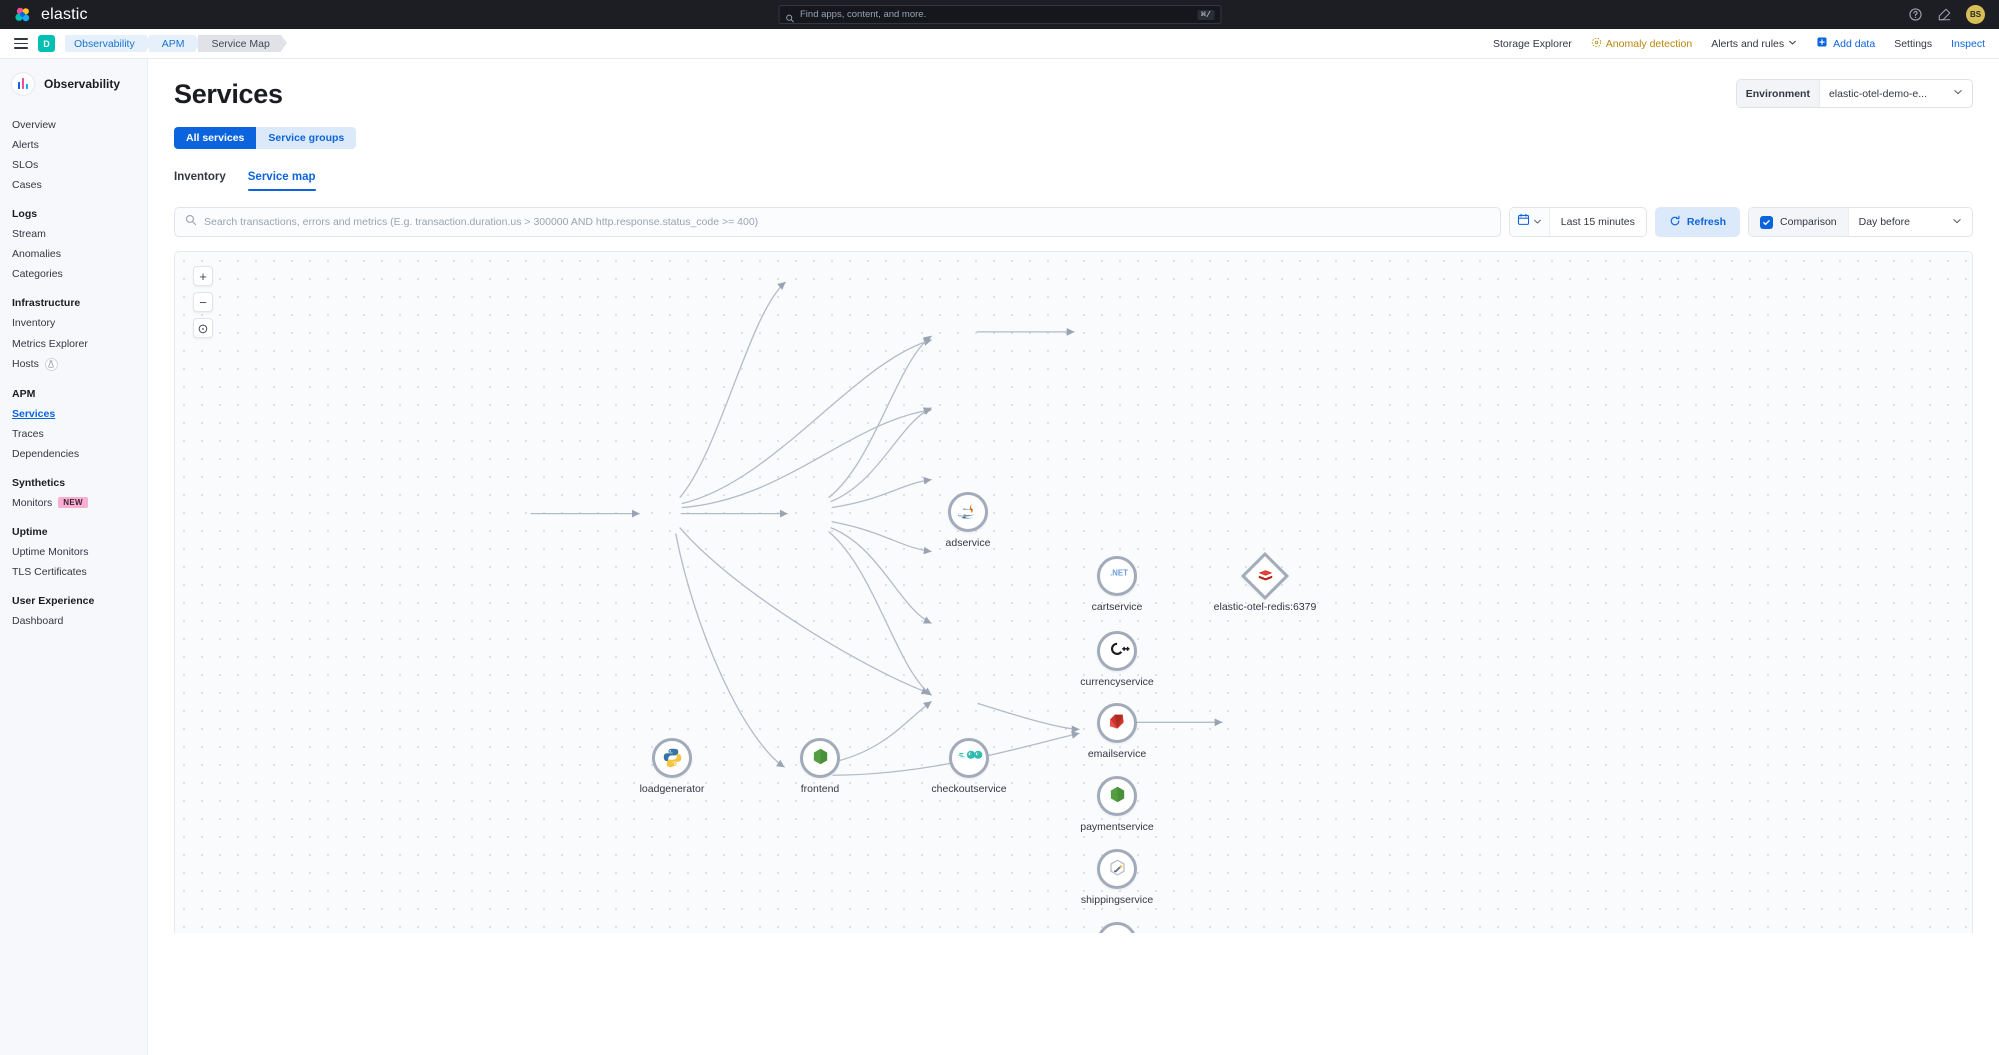 Image resolution: width=1999 pixels, height=1055 pixels. I want to click on service-node-elastic-otel-redis: elastic-otel-redis:6379, so click(1265, 582).